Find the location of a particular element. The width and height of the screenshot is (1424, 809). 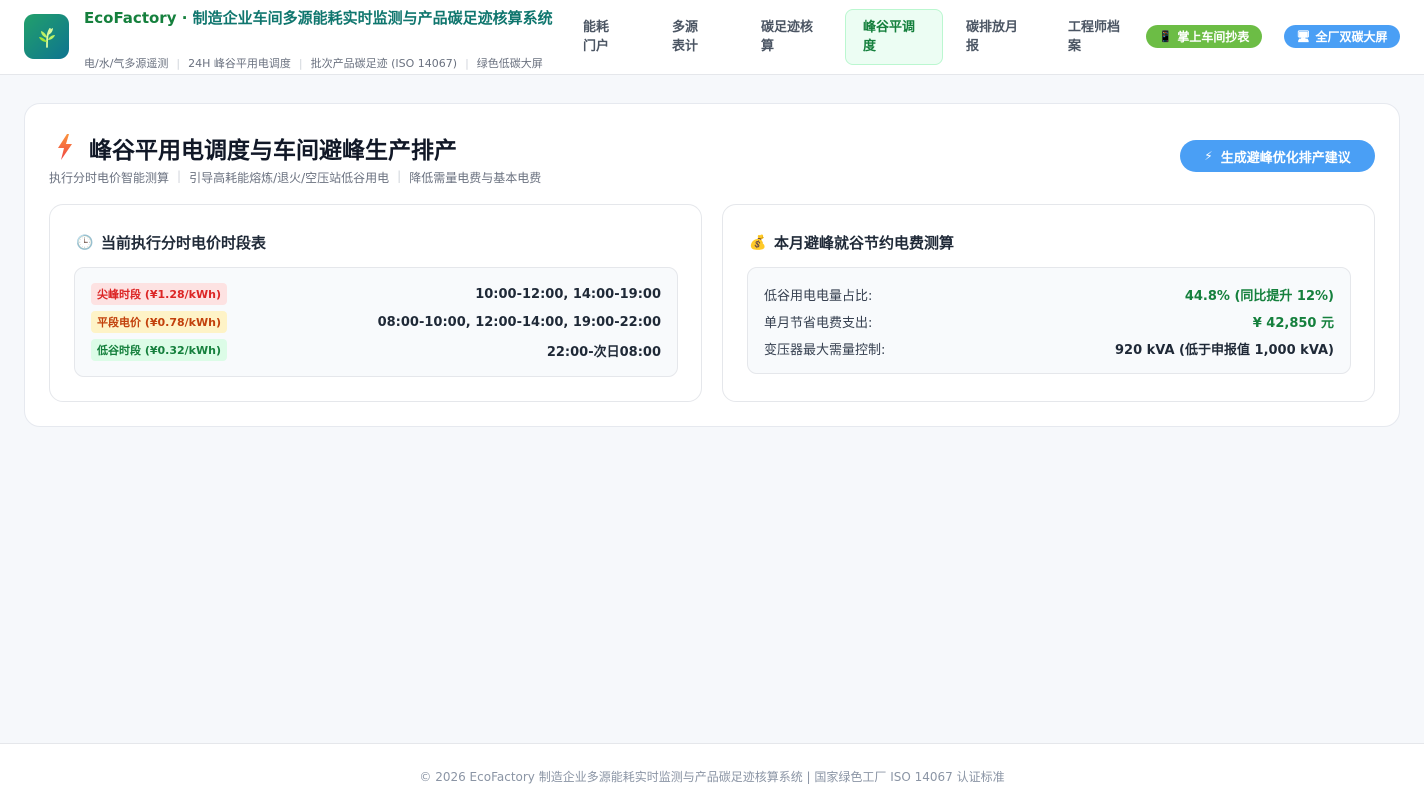

app-logo is located at coordinates (46, 36).